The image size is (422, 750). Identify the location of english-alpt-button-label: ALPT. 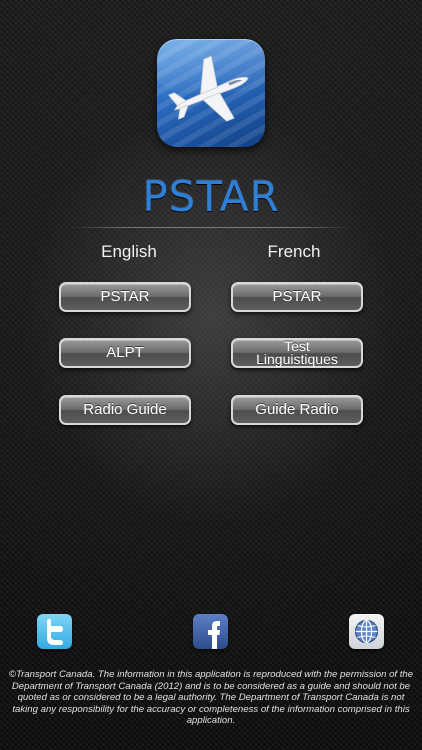
(125, 352).